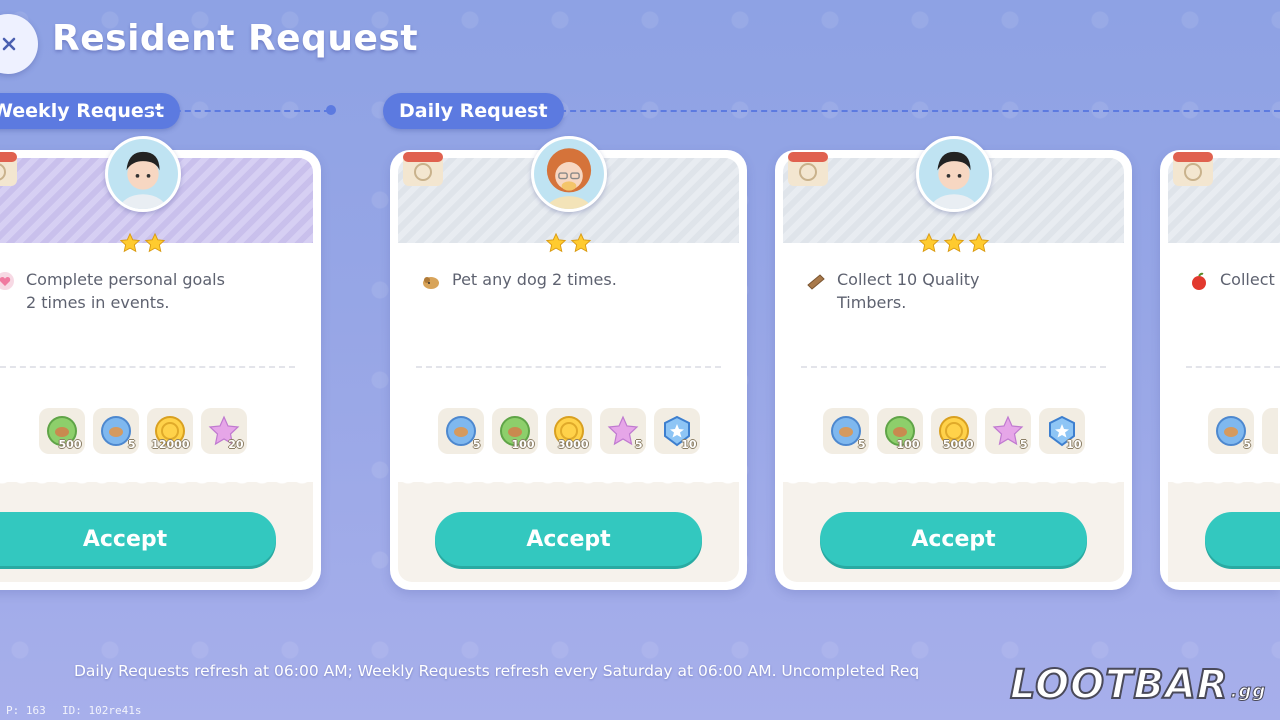 Image resolution: width=1280 pixels, height=720 pixels. Describe the element at coordinates (7, 281) in the screenshot. I see `heart-badge-icon` at that location.